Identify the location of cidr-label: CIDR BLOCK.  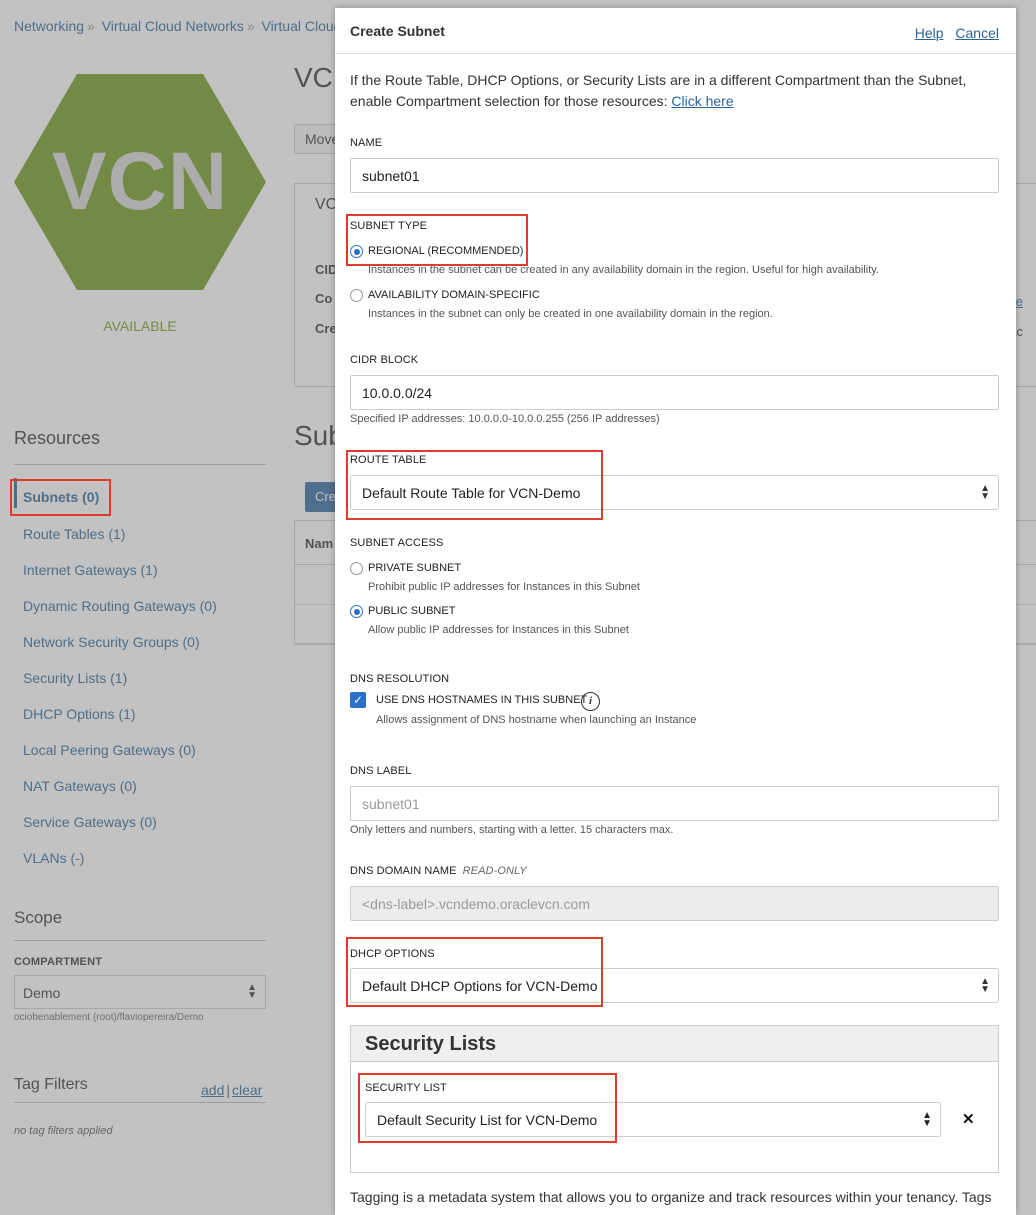
(384, 360).